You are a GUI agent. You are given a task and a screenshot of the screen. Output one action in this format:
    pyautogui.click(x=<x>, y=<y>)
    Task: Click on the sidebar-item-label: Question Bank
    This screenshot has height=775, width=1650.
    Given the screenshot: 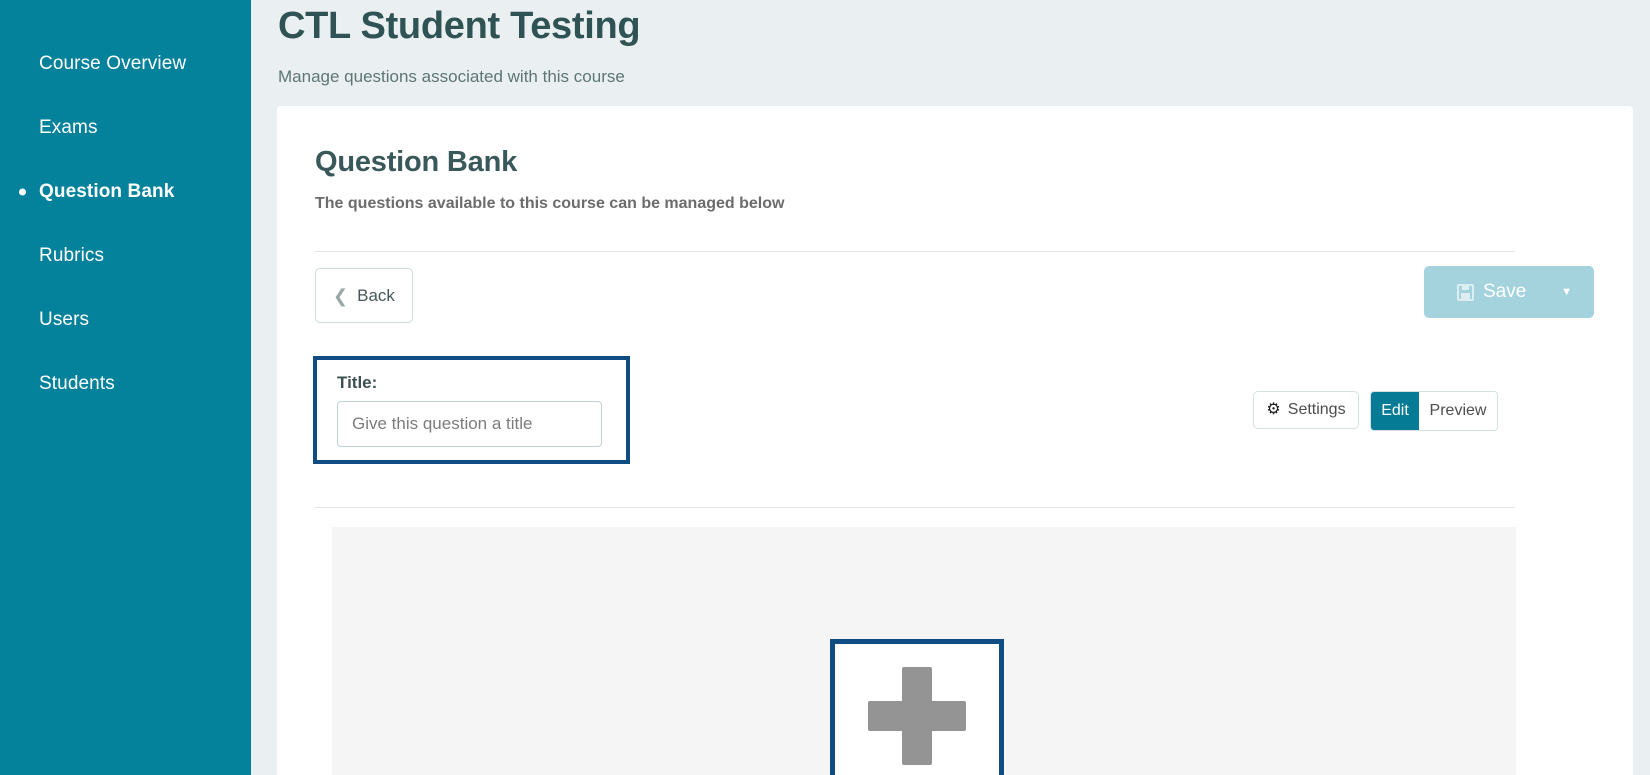 What is the action you would take?
    pyautogui.click(x=107, y=191)
    